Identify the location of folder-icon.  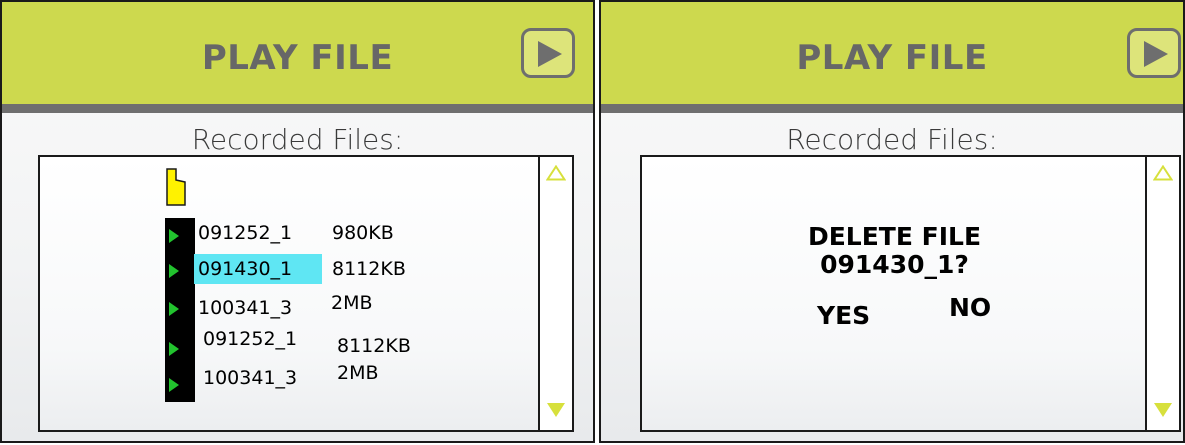
(176, 187).